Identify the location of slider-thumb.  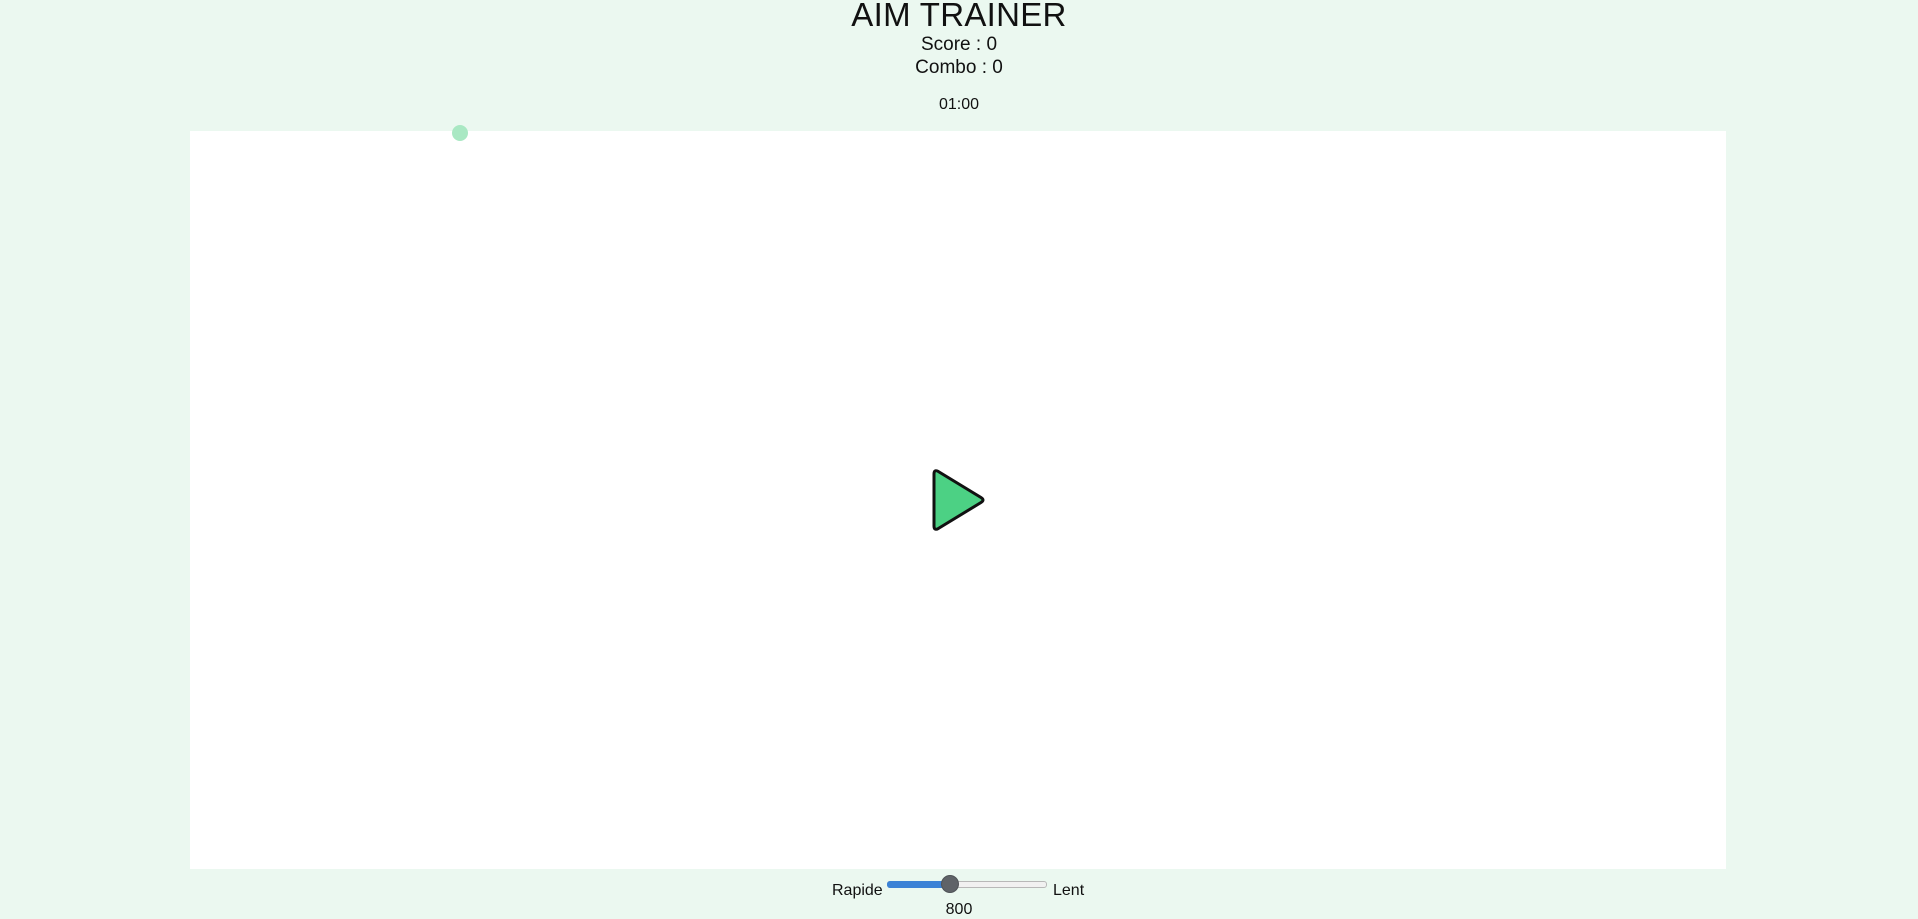
(950, 884).